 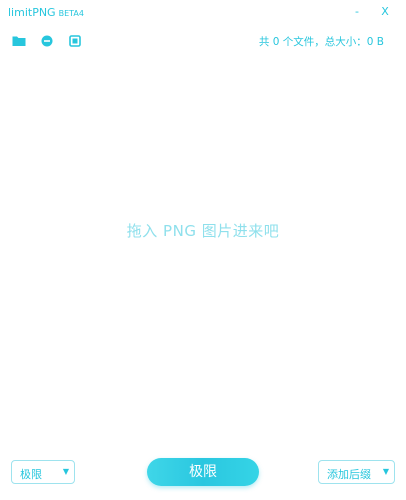 I want to click on app-title: limitPNG BETA4, so click(x=46, y=12).